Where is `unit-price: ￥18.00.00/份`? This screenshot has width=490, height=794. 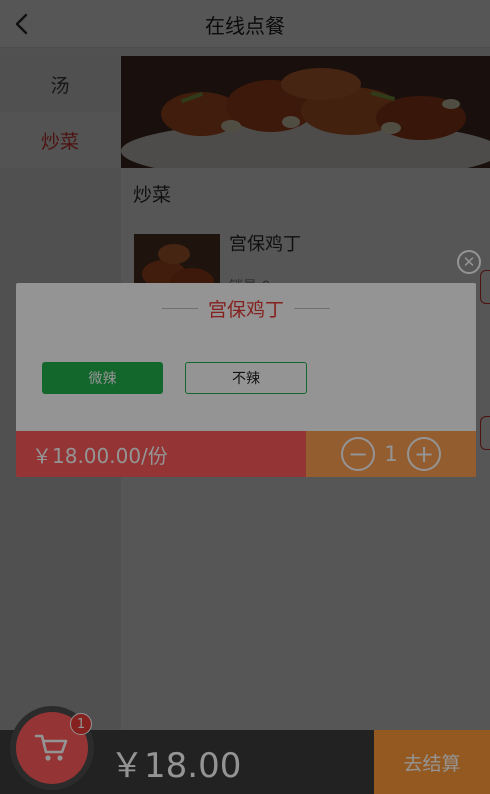
unit-price: ￥18.00.00/份 is located at coordinates (161, 454).